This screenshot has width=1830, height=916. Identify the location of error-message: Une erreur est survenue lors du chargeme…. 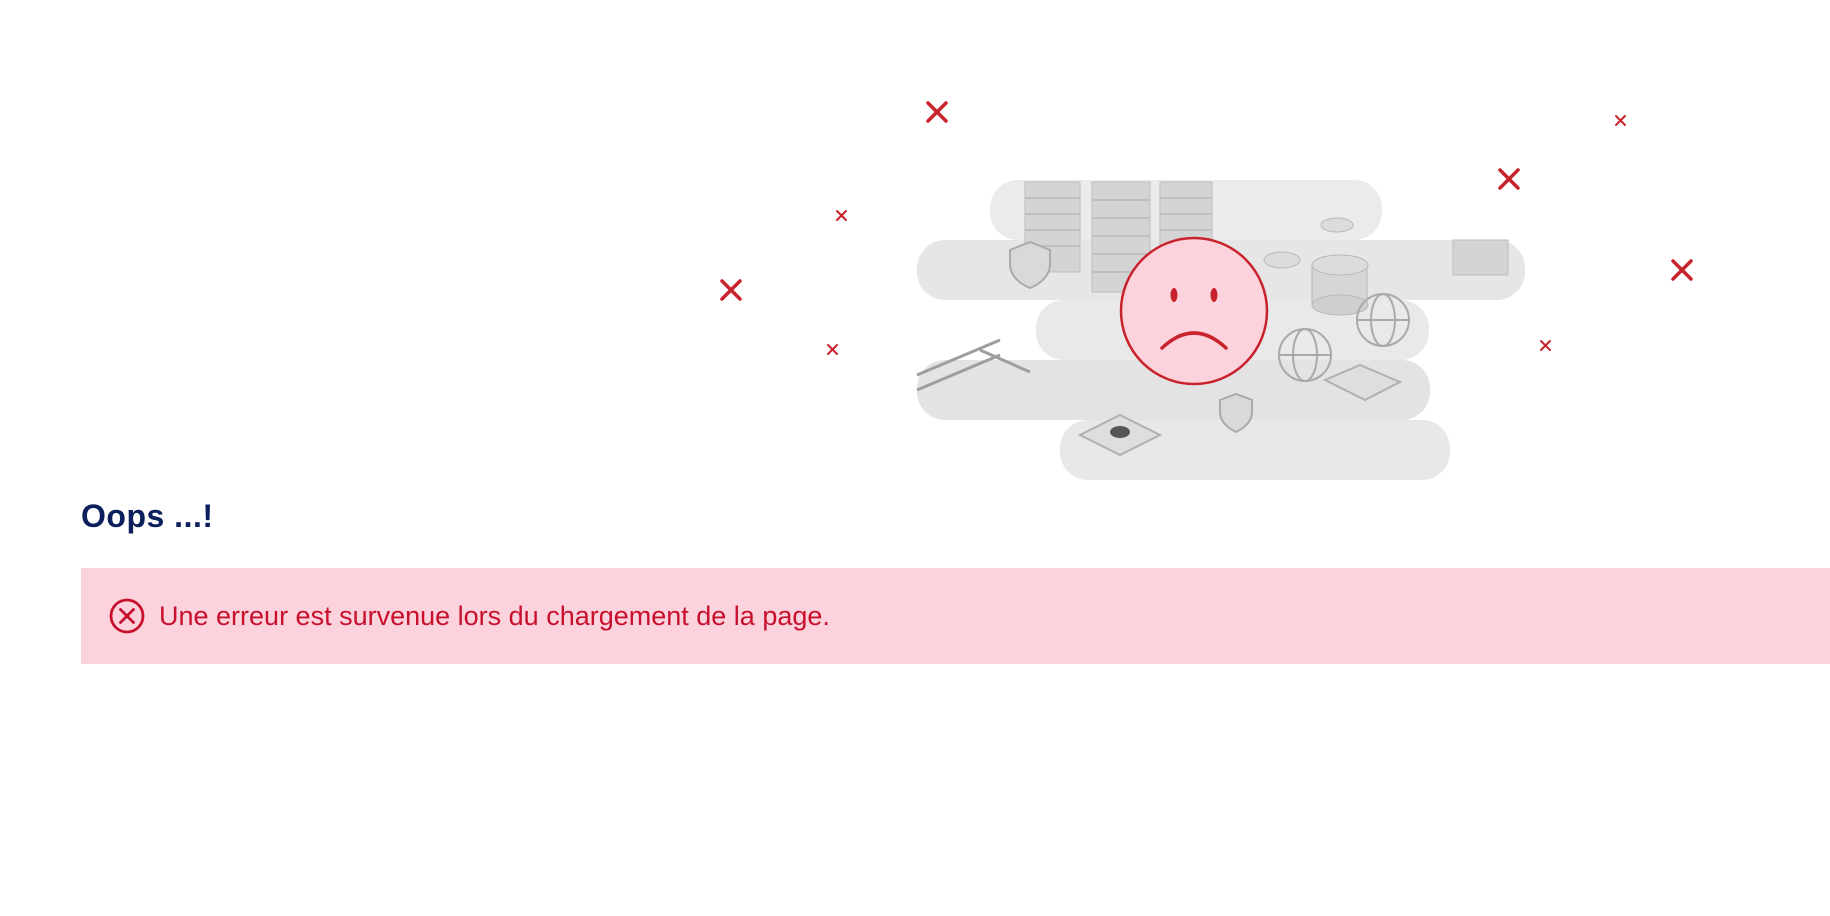
(494, 615).